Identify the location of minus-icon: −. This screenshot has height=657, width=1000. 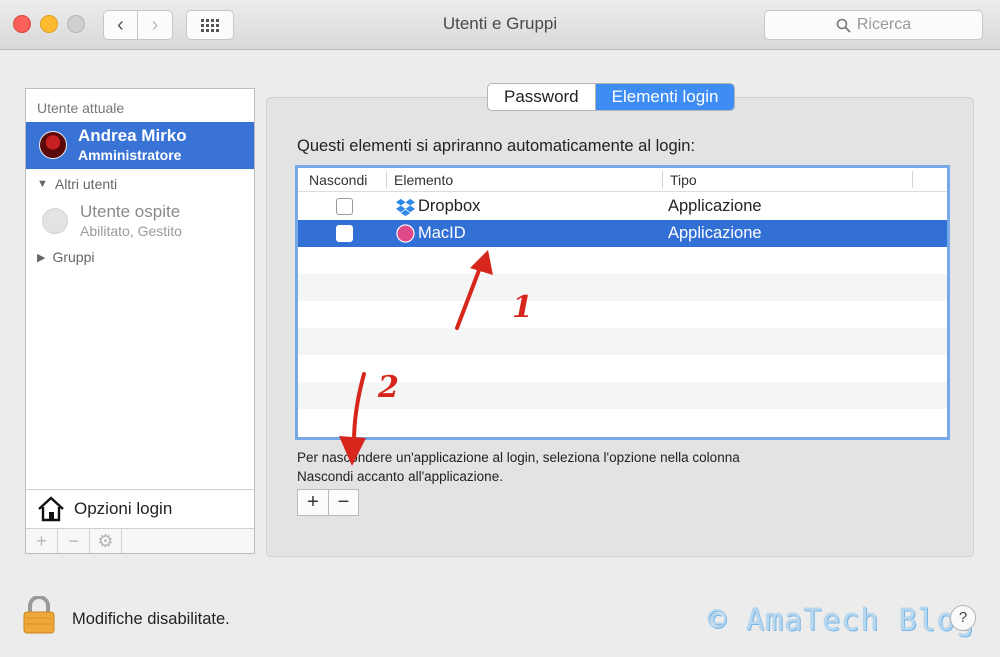
(73, 540).